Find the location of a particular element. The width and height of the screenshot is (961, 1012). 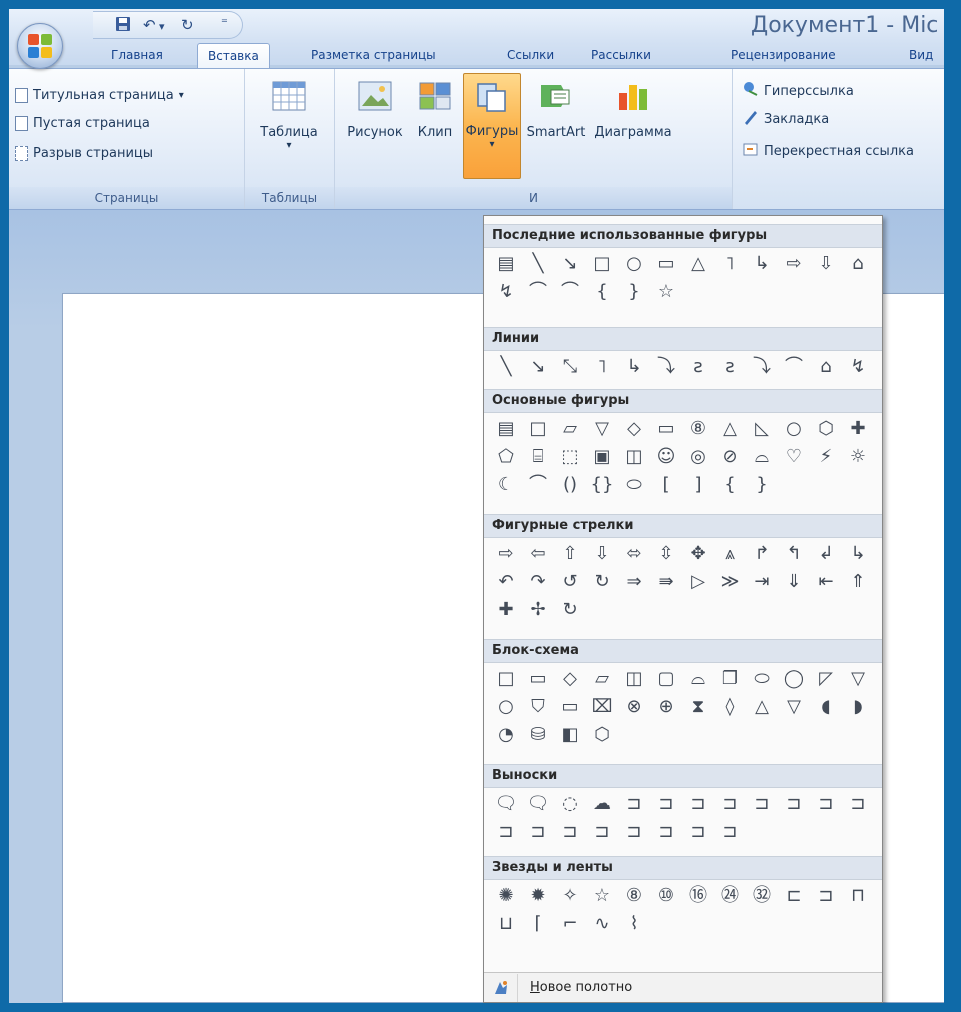

shape-item: ▱ is located at coordinates (602, 679).